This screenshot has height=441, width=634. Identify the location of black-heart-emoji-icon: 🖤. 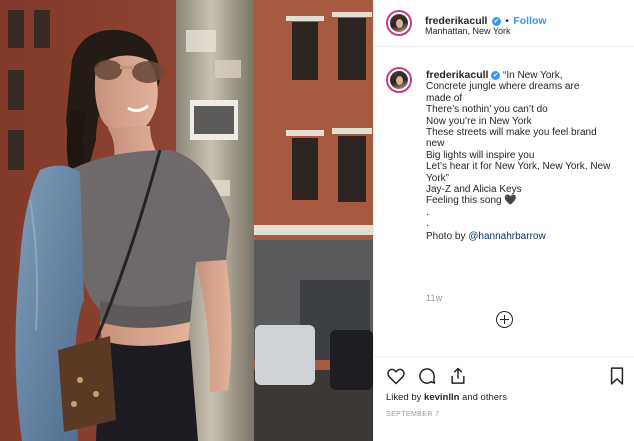
(510, 201).